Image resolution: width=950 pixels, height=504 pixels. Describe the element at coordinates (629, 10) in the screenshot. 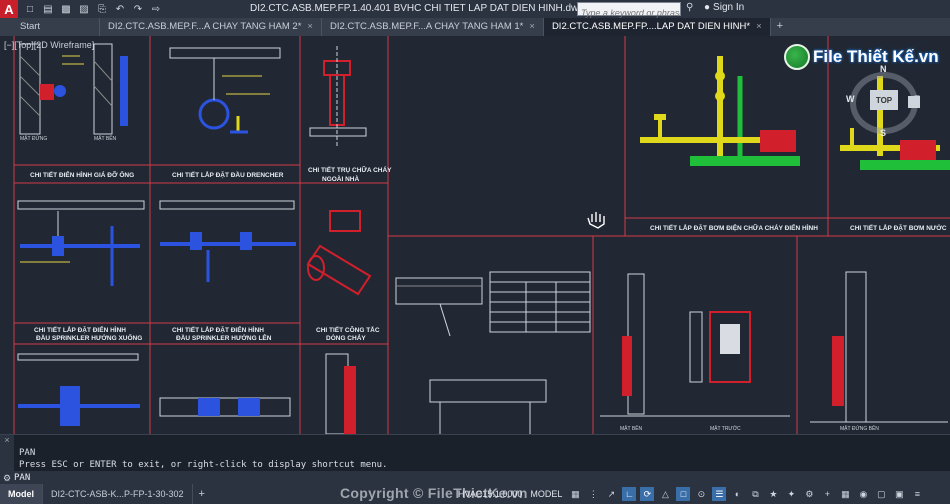

I see `search-box` at that location.